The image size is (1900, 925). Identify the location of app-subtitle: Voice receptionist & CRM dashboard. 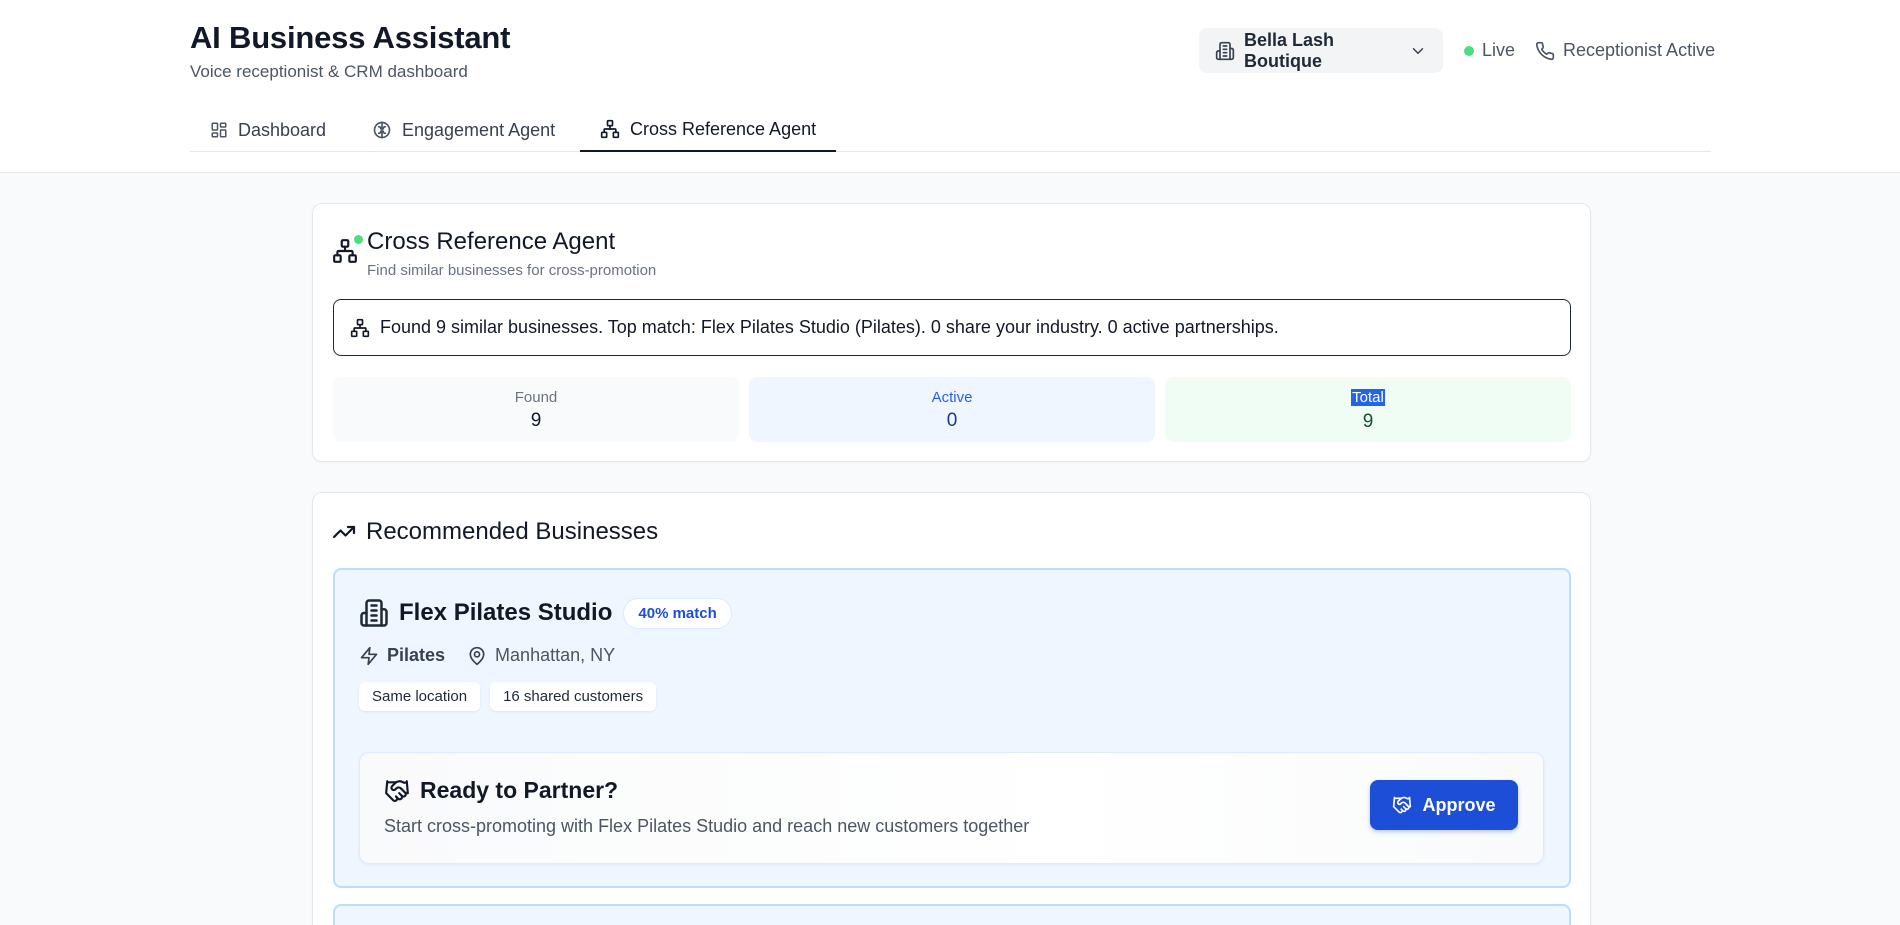
(329, 71).